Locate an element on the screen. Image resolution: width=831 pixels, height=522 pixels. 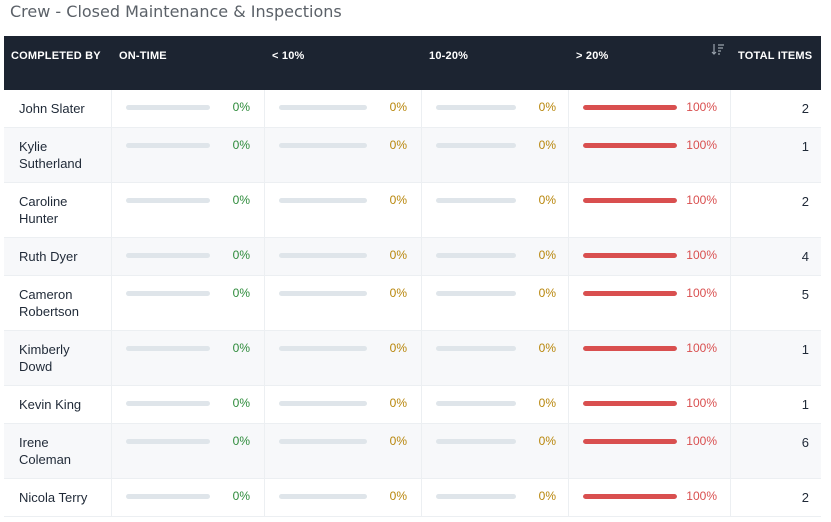
table-row: Kylie Sutherland 0% 0% 0% 100% 1 is located at coordinates (412, 155).